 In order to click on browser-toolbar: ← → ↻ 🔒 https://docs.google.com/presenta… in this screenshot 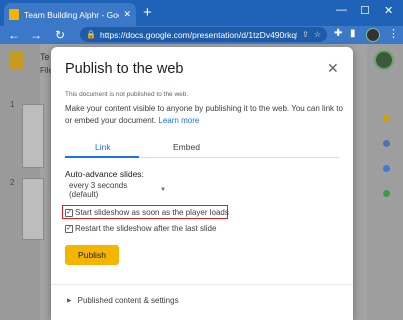, I will do `click(201, 35)`.